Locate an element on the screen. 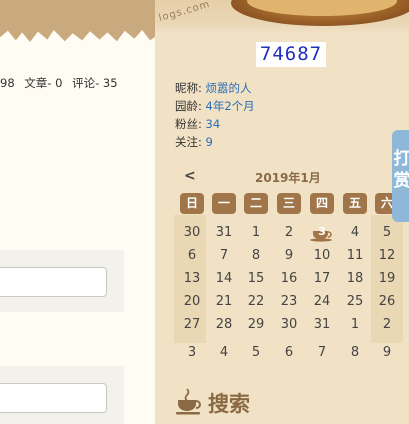 Image resolution: width=409 pixels, height=424 pixels. follow-label: 关注: is located at coordinates (188, 142).